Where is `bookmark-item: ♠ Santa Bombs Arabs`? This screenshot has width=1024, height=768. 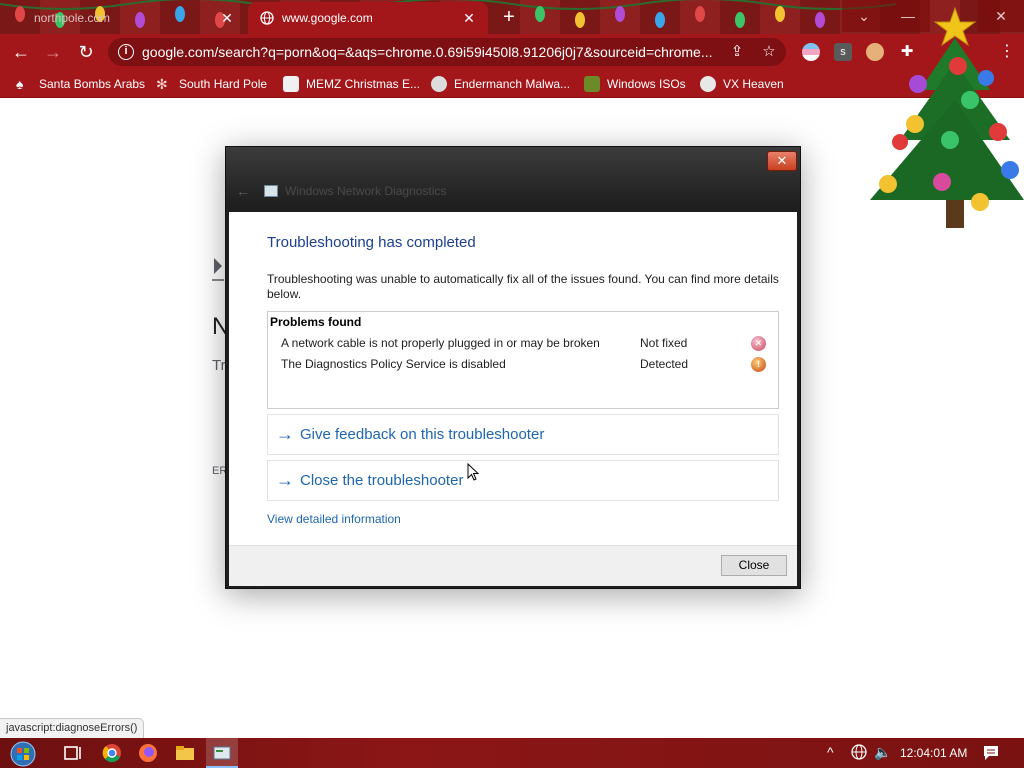 bookmark-item: ♠ Santa Bombs Arabs is located at coordinates (80, 84).